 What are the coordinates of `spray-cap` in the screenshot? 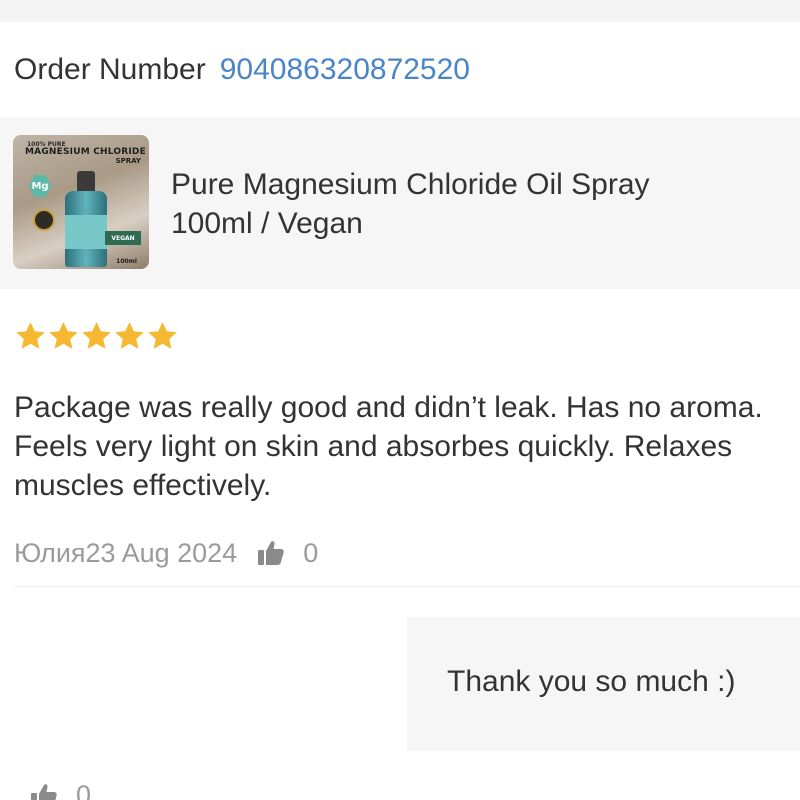 It's located at (86, 182).